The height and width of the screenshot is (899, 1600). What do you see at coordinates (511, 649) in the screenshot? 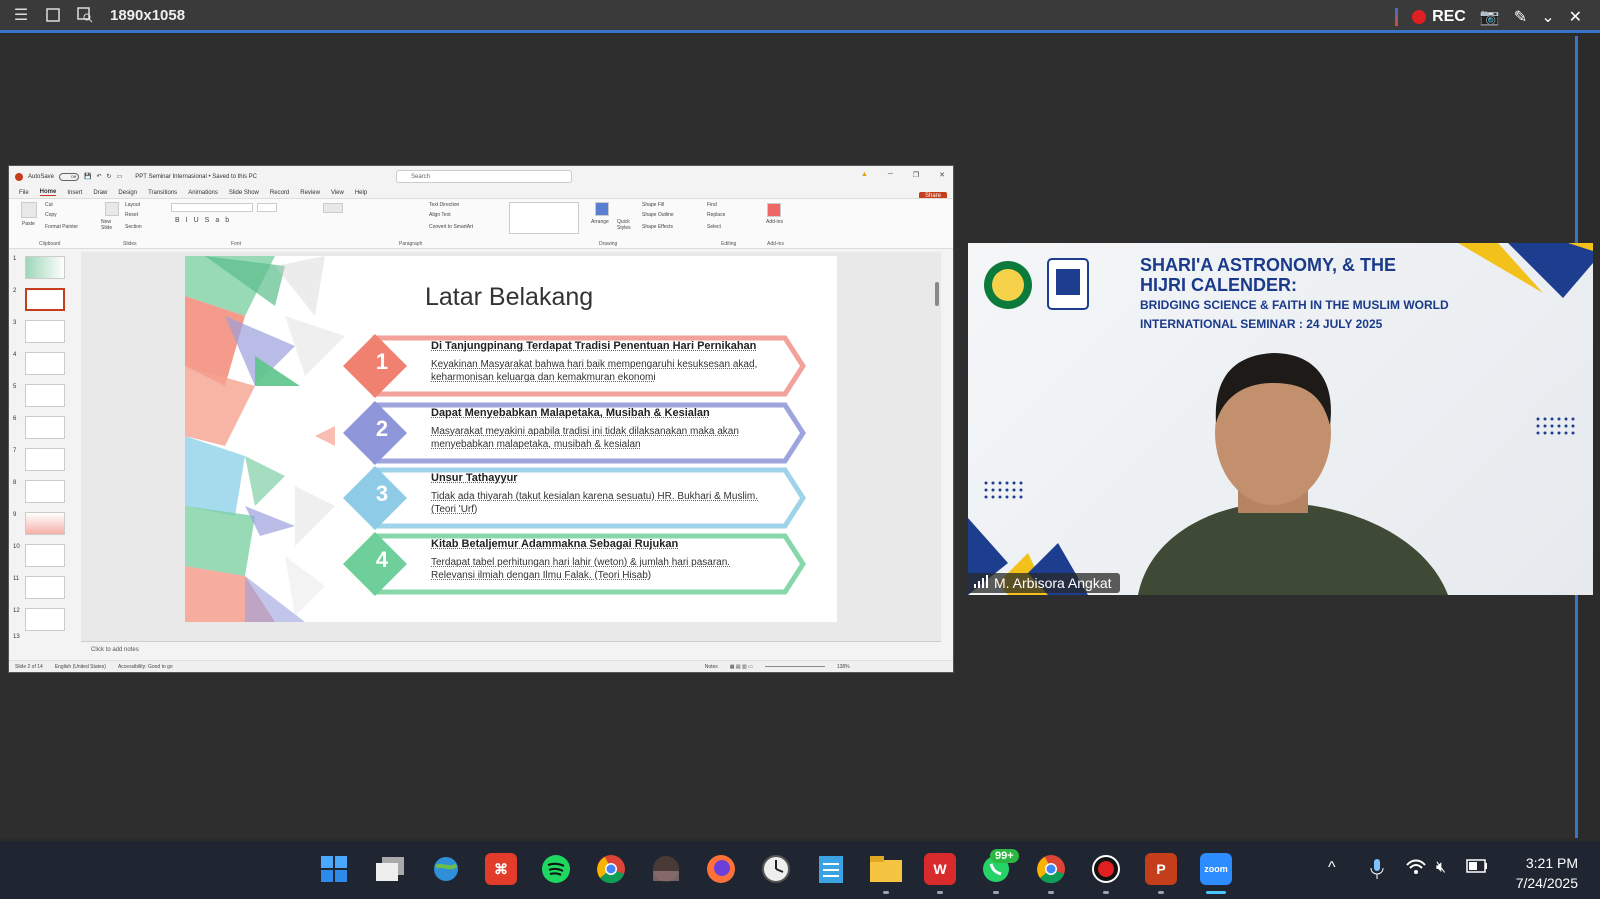
I see `notes-field: Click to add notes` at bounding box center [511, 649].